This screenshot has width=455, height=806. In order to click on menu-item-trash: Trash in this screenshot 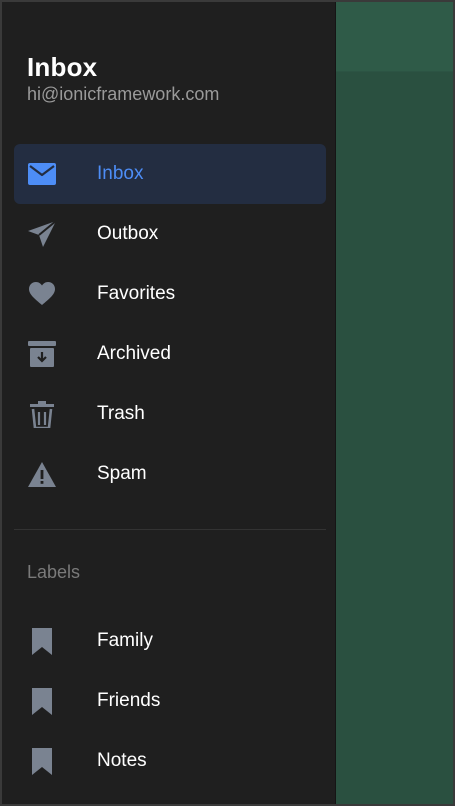, I will do `click(170, 414)`.